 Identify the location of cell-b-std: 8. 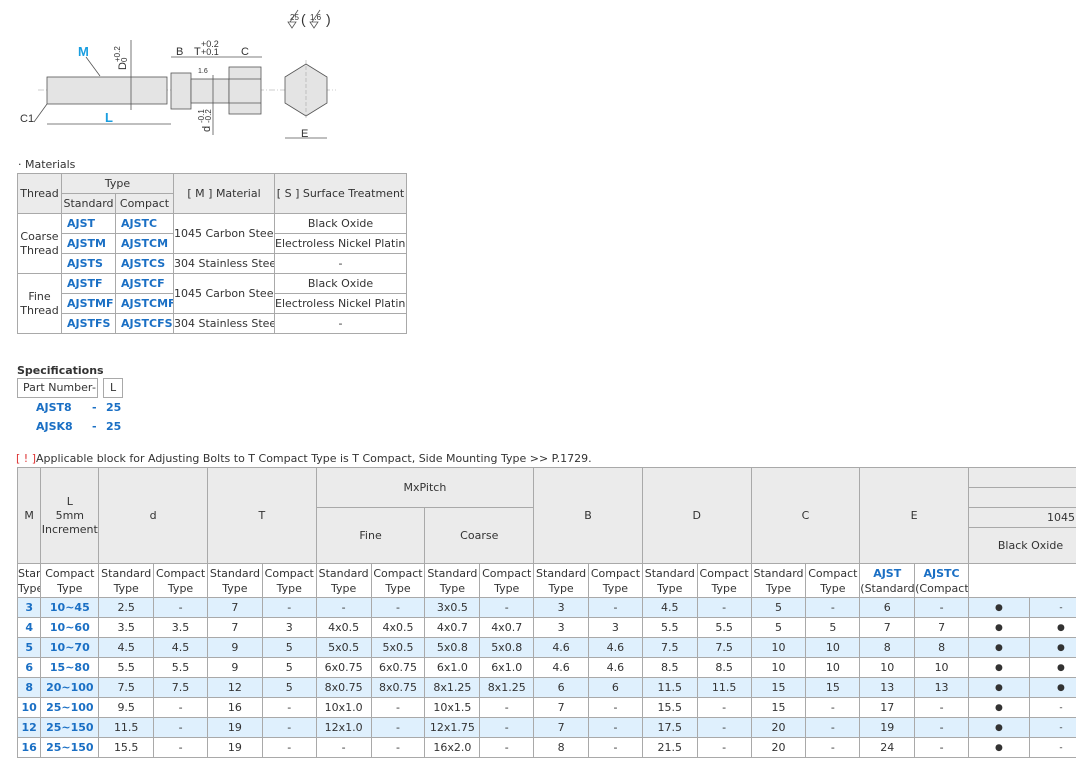
(561, 747).